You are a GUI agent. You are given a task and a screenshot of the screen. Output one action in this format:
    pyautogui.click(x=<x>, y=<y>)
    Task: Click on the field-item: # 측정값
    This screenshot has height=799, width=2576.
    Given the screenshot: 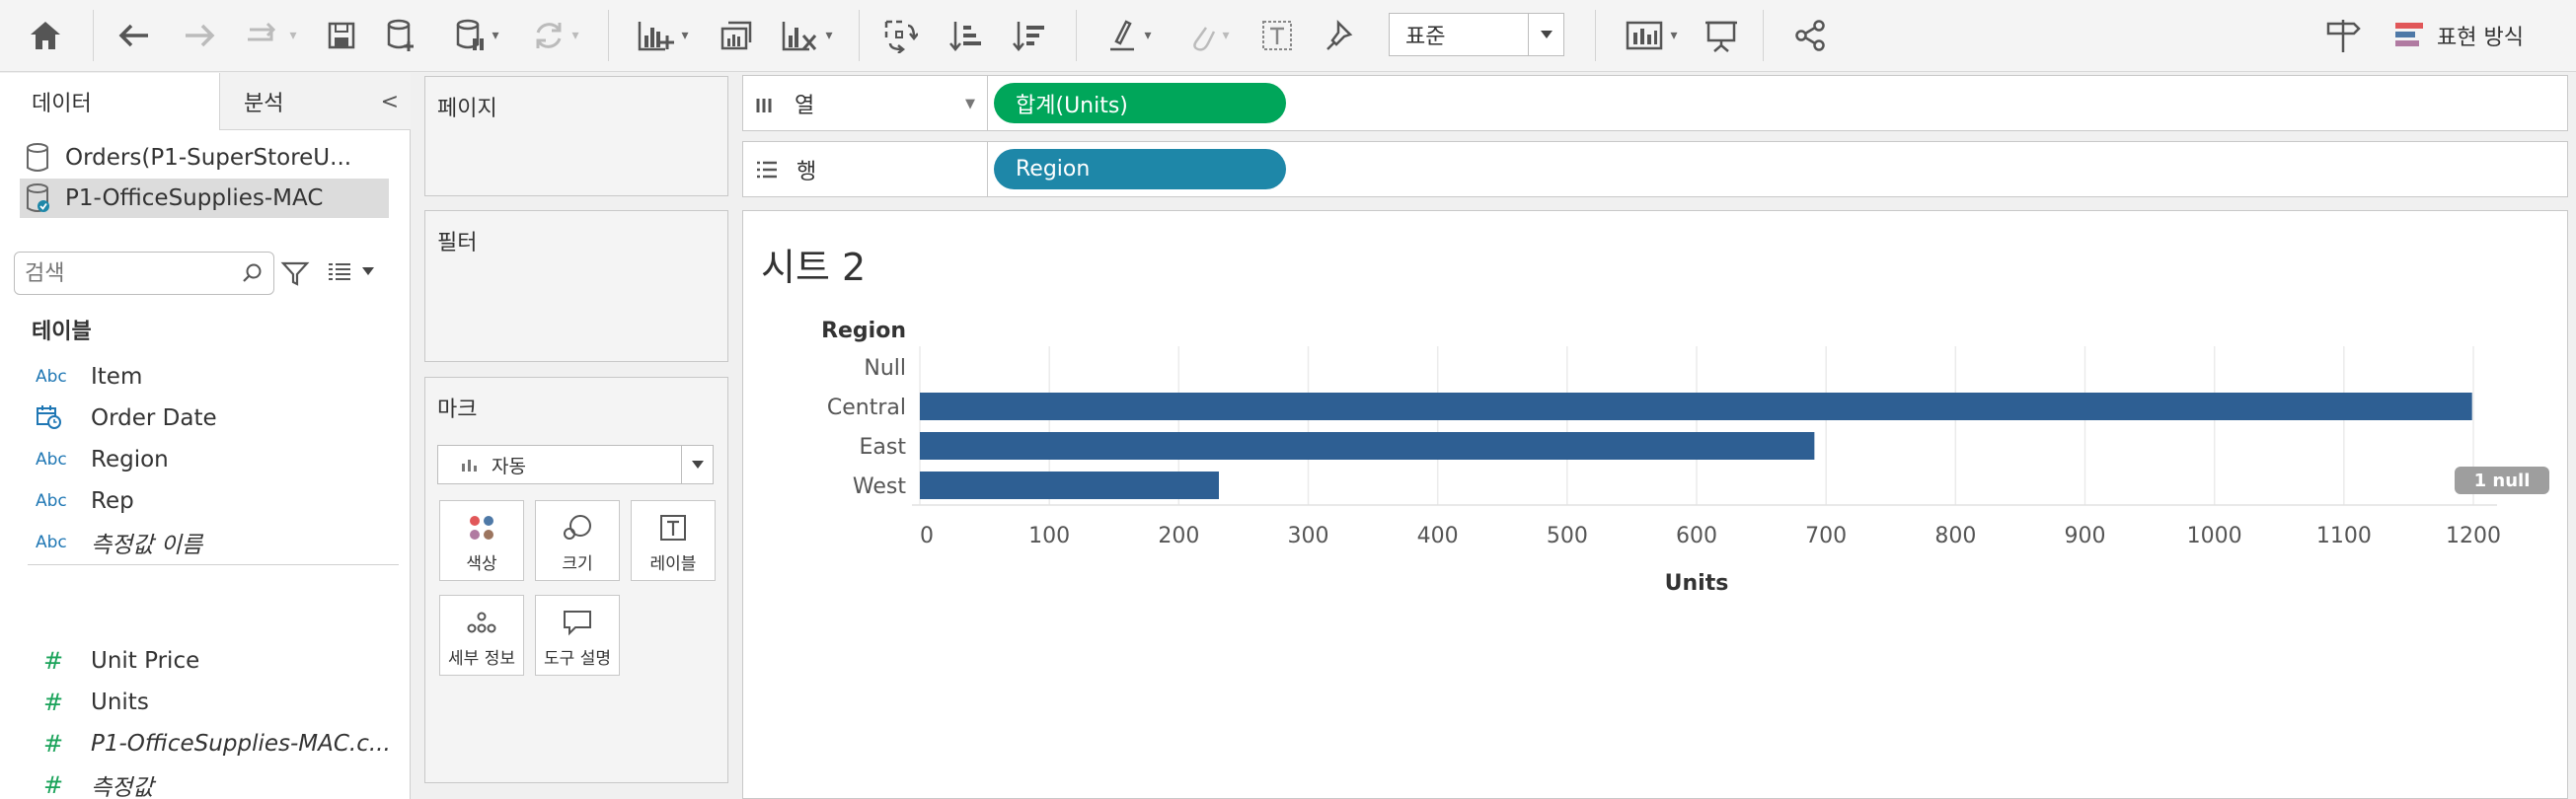 What is the action you would take?
    pyautogui.click(x=219, y=782)
    